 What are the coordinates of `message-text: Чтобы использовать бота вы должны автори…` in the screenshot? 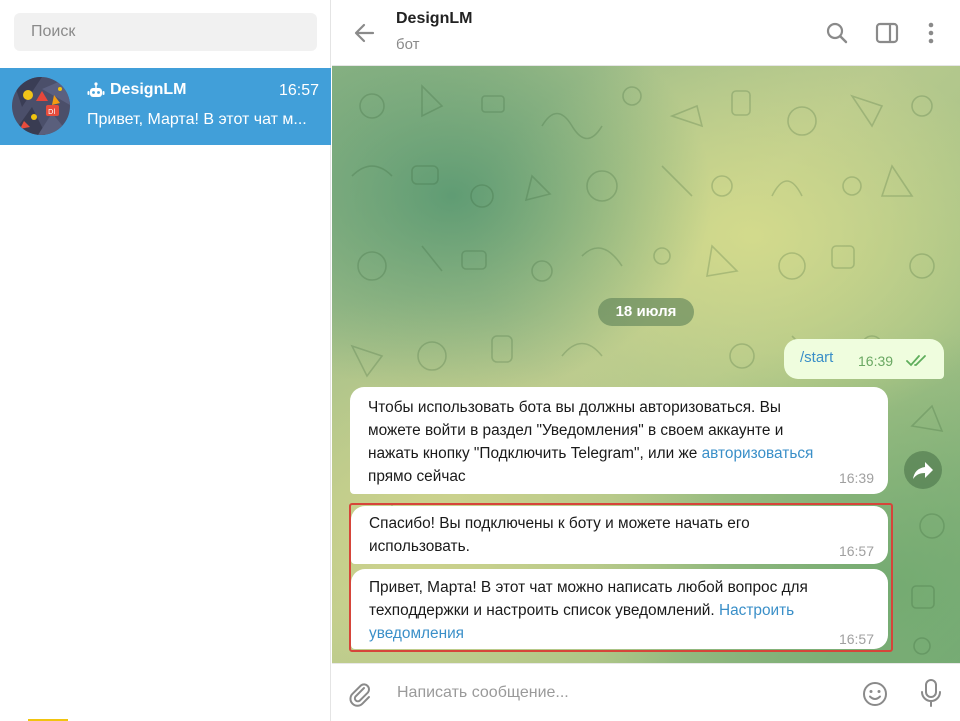 It's located at (591, 442).